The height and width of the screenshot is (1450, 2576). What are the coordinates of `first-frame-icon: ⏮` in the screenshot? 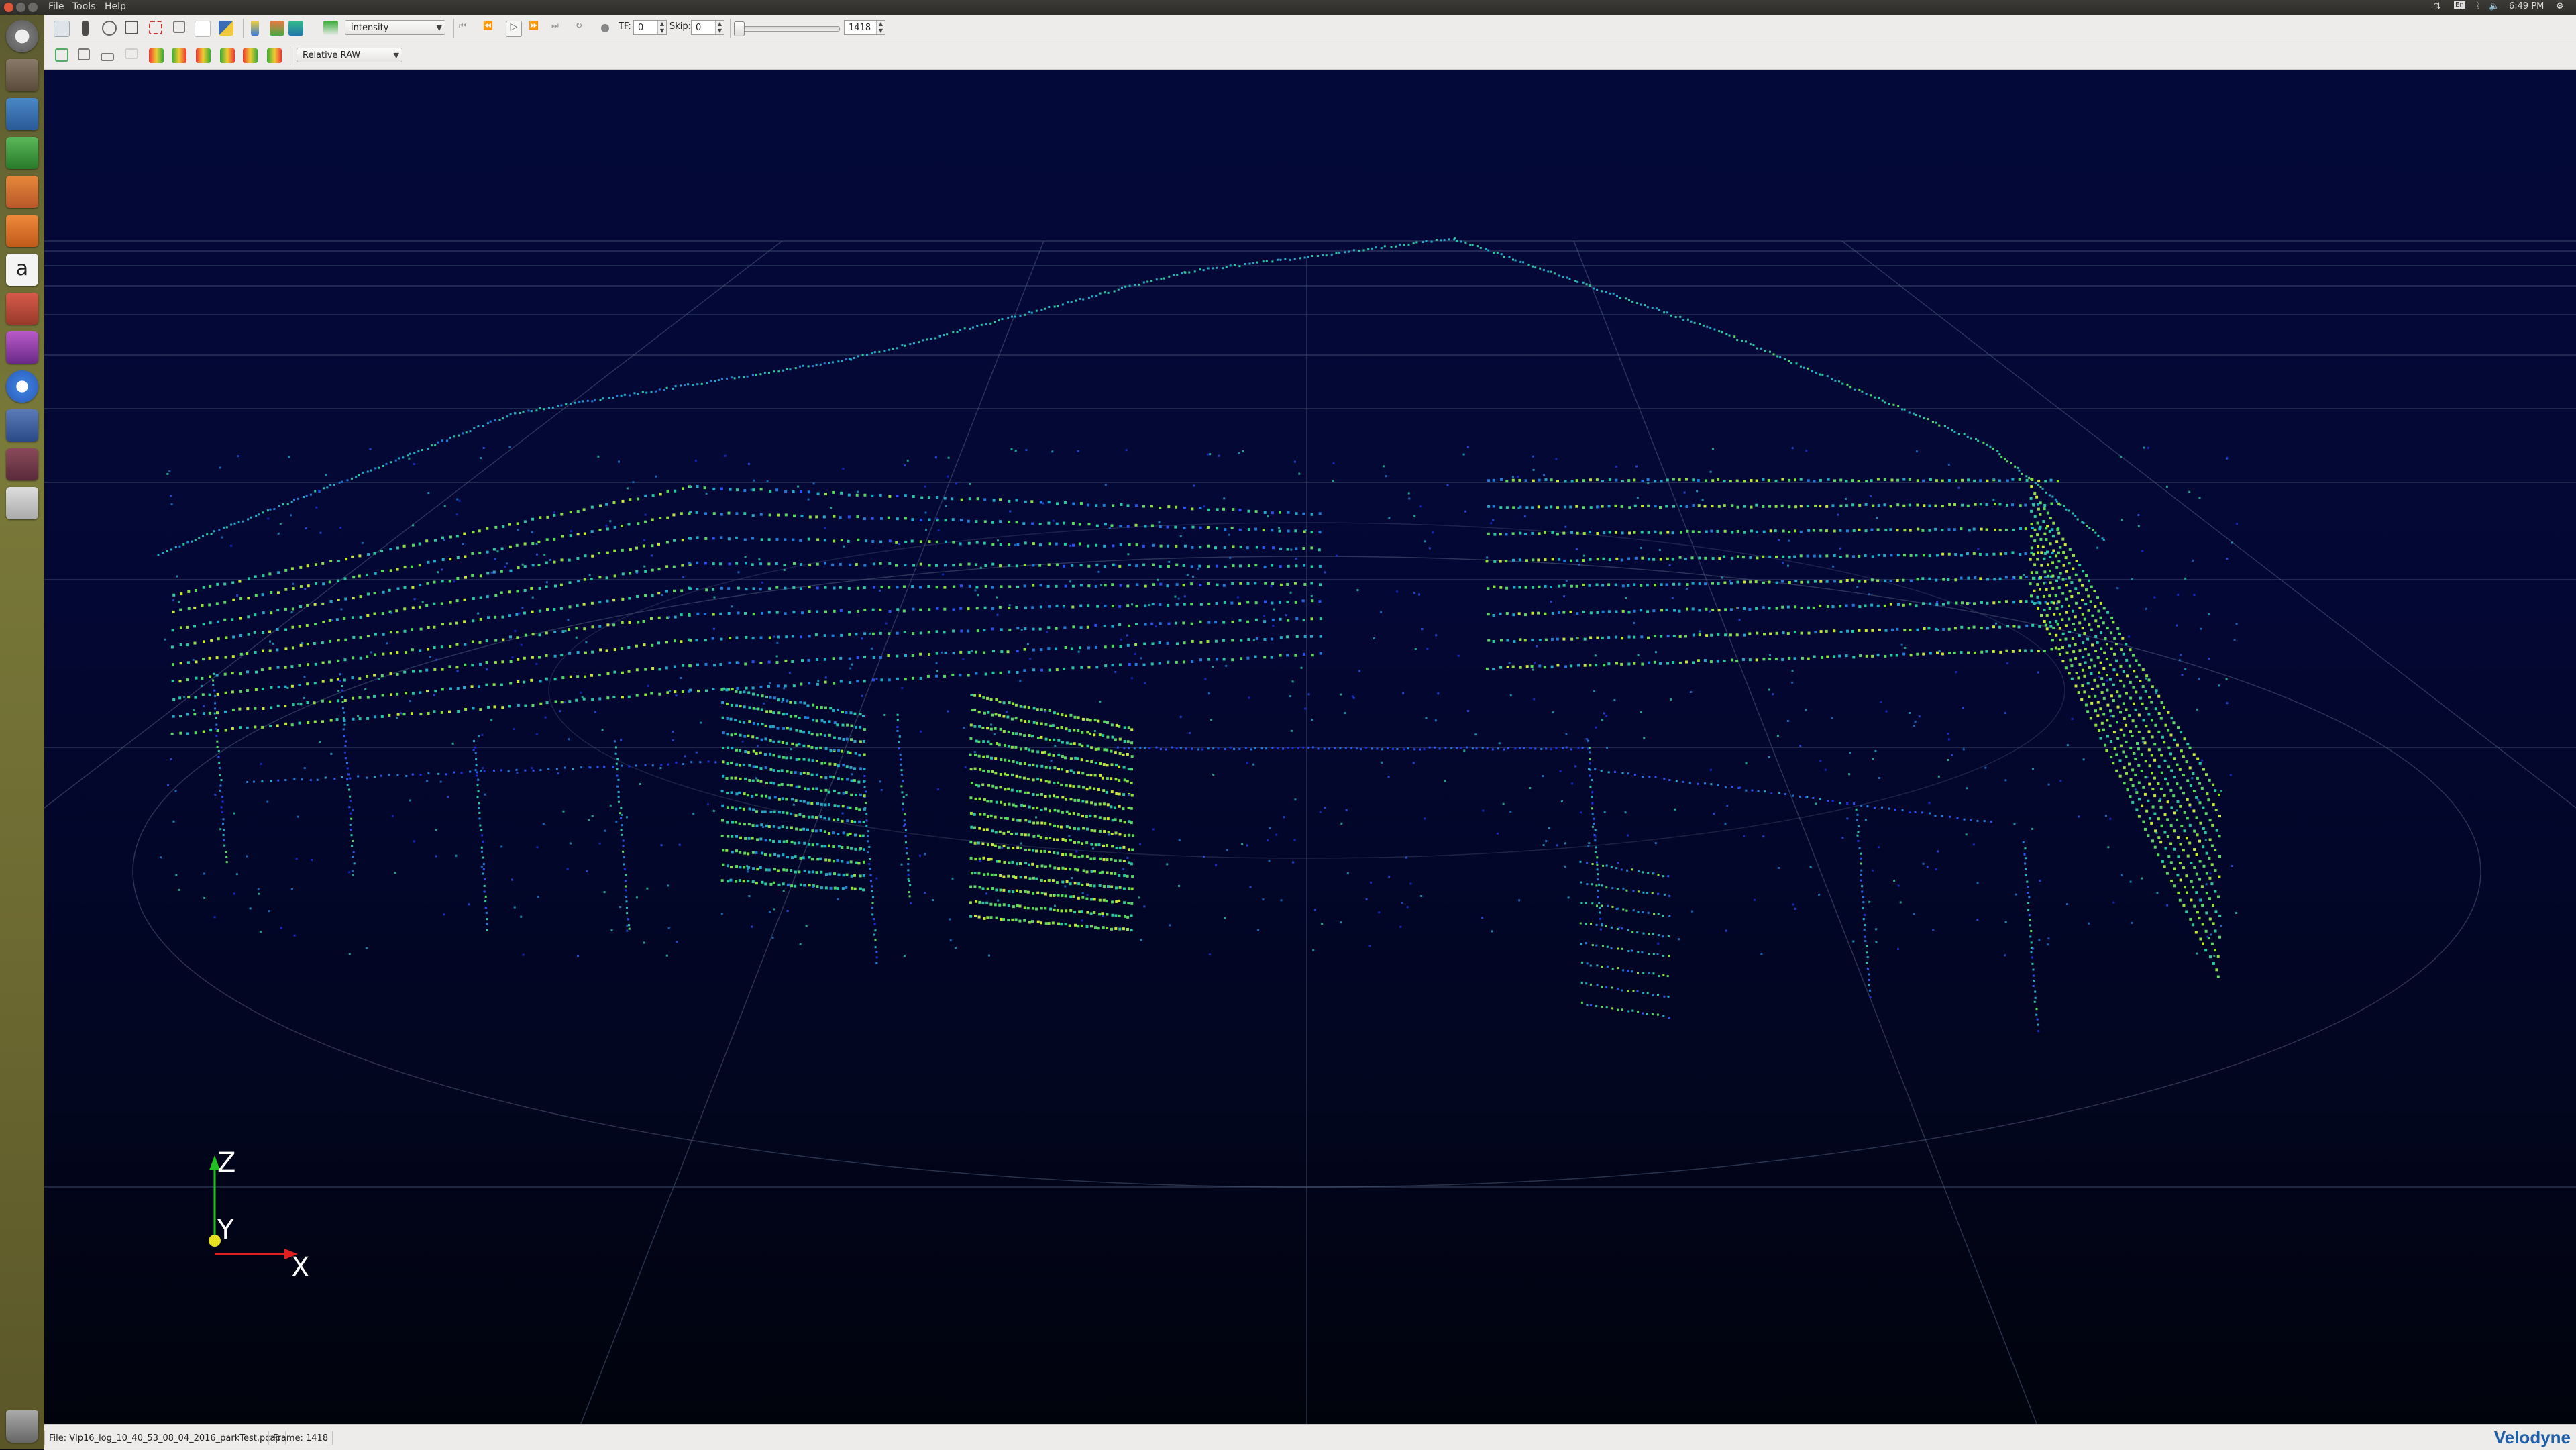 It's located at (466, 28).